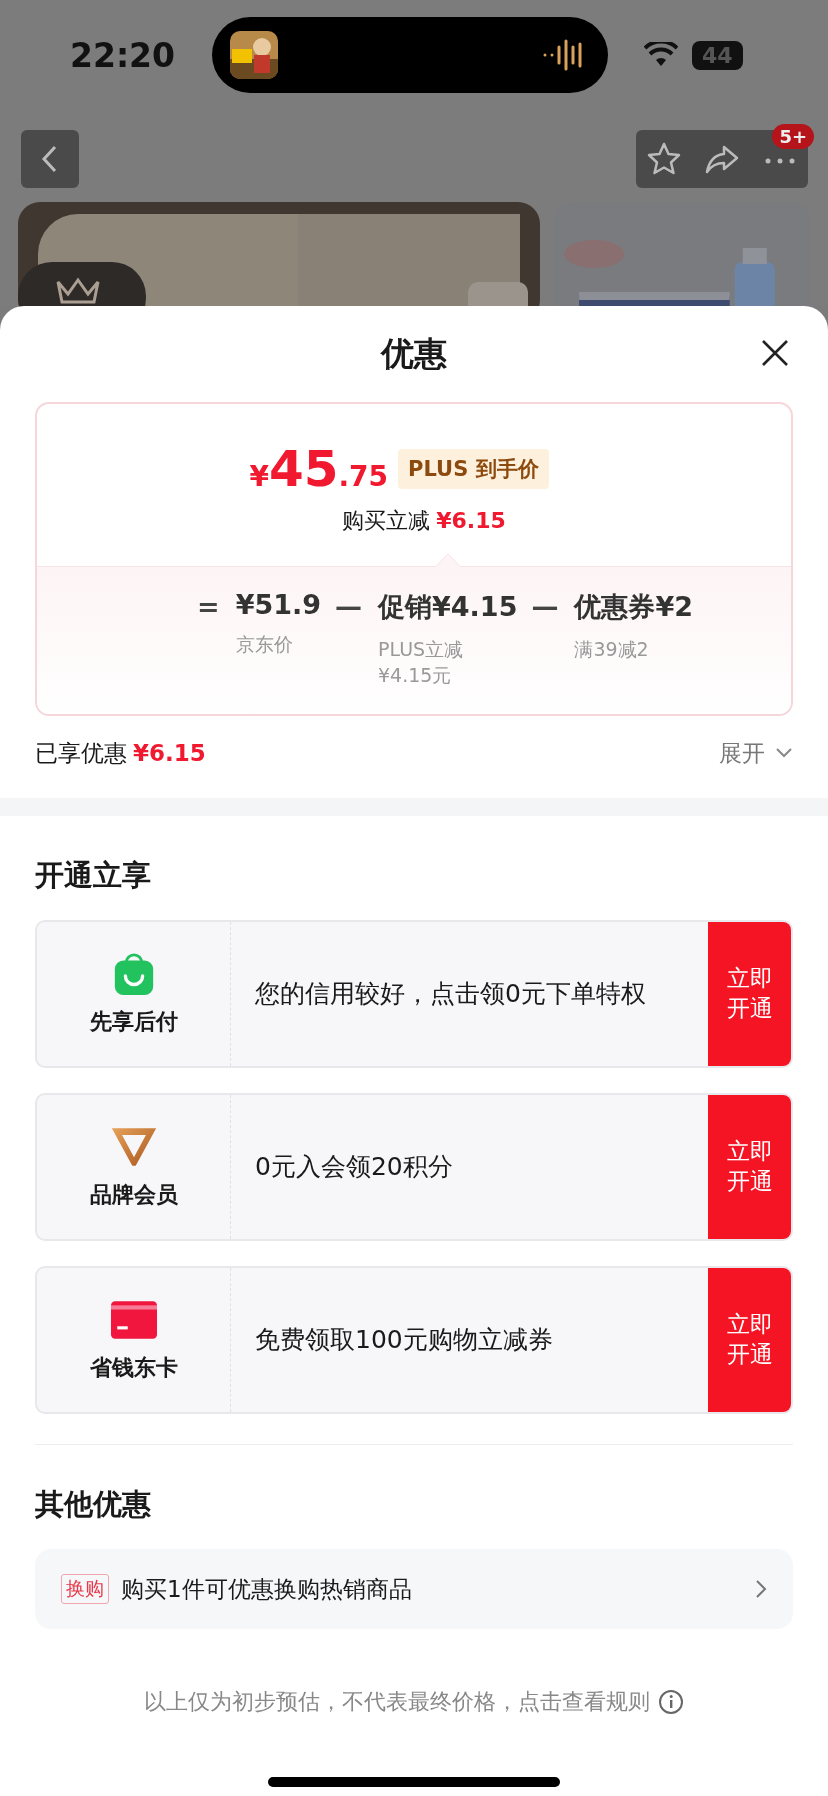 Image resolution: width=828 pixels, height=1796 pixels. Describe the element at coordinates (133, 1195) in the screenshot. I see `offer-name: 品牌会员` at that location.